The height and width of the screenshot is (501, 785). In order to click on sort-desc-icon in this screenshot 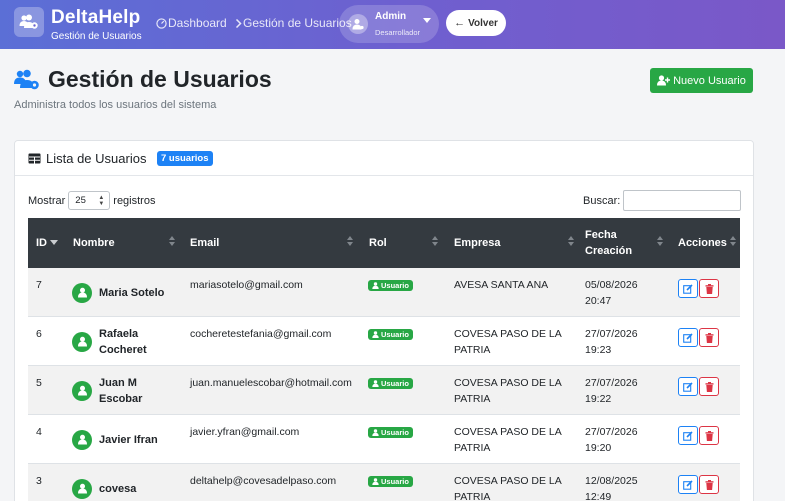, I will do `click(54, 242)`.